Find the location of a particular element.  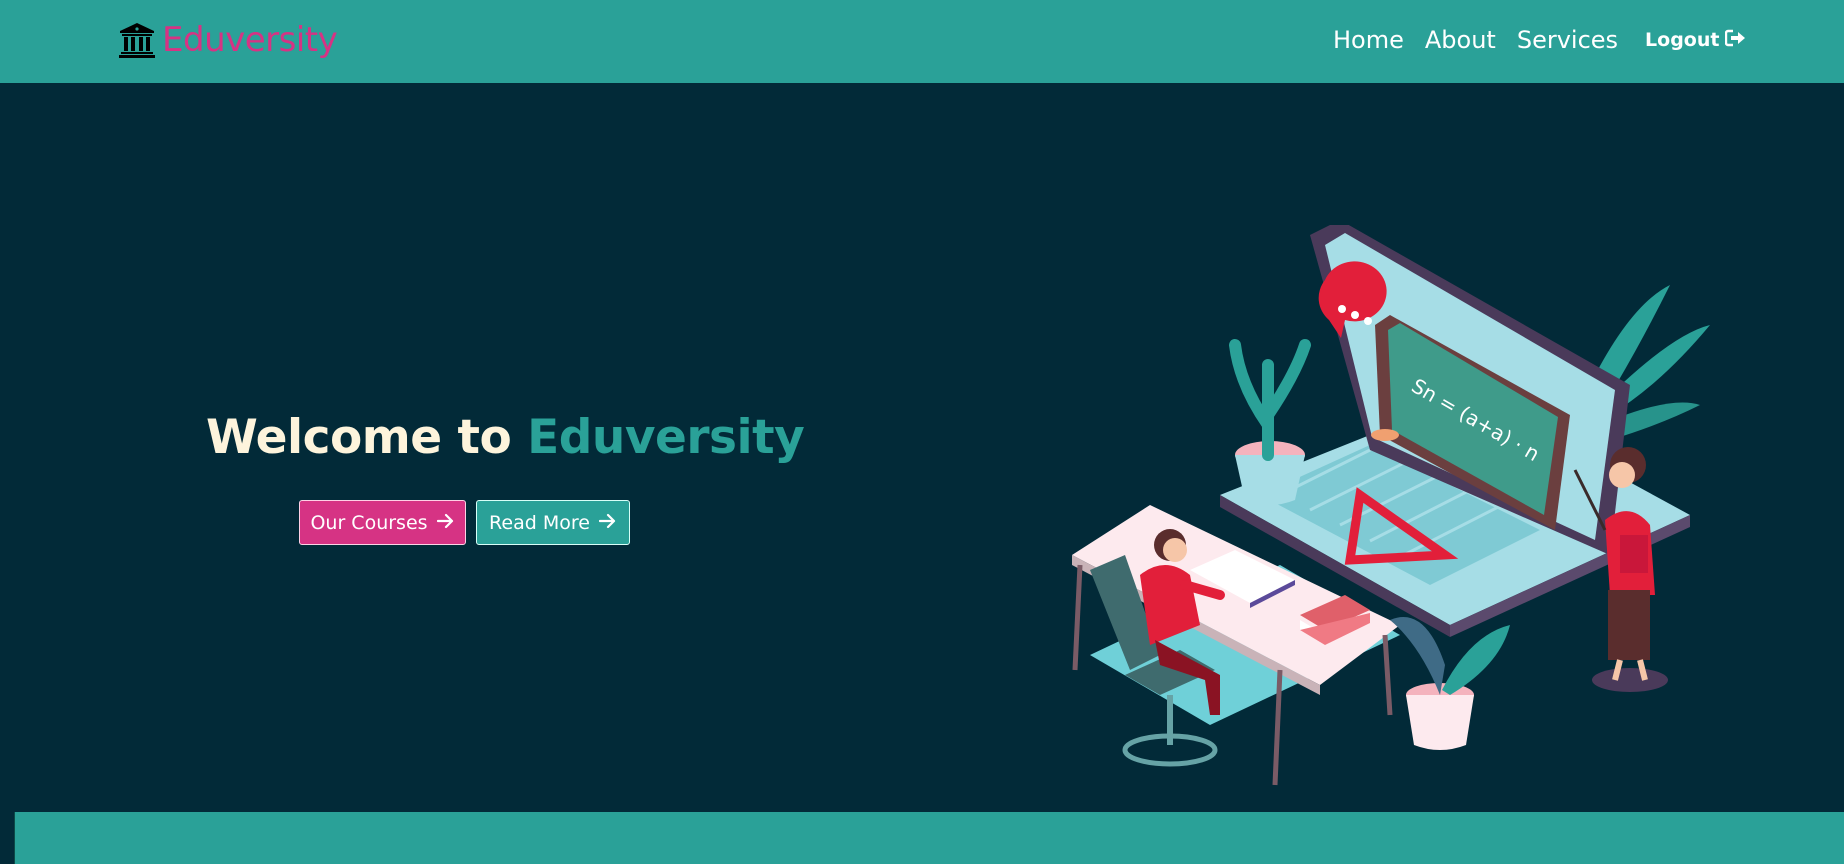

brand-name: Eduversity is located at coordinates (250, 40).